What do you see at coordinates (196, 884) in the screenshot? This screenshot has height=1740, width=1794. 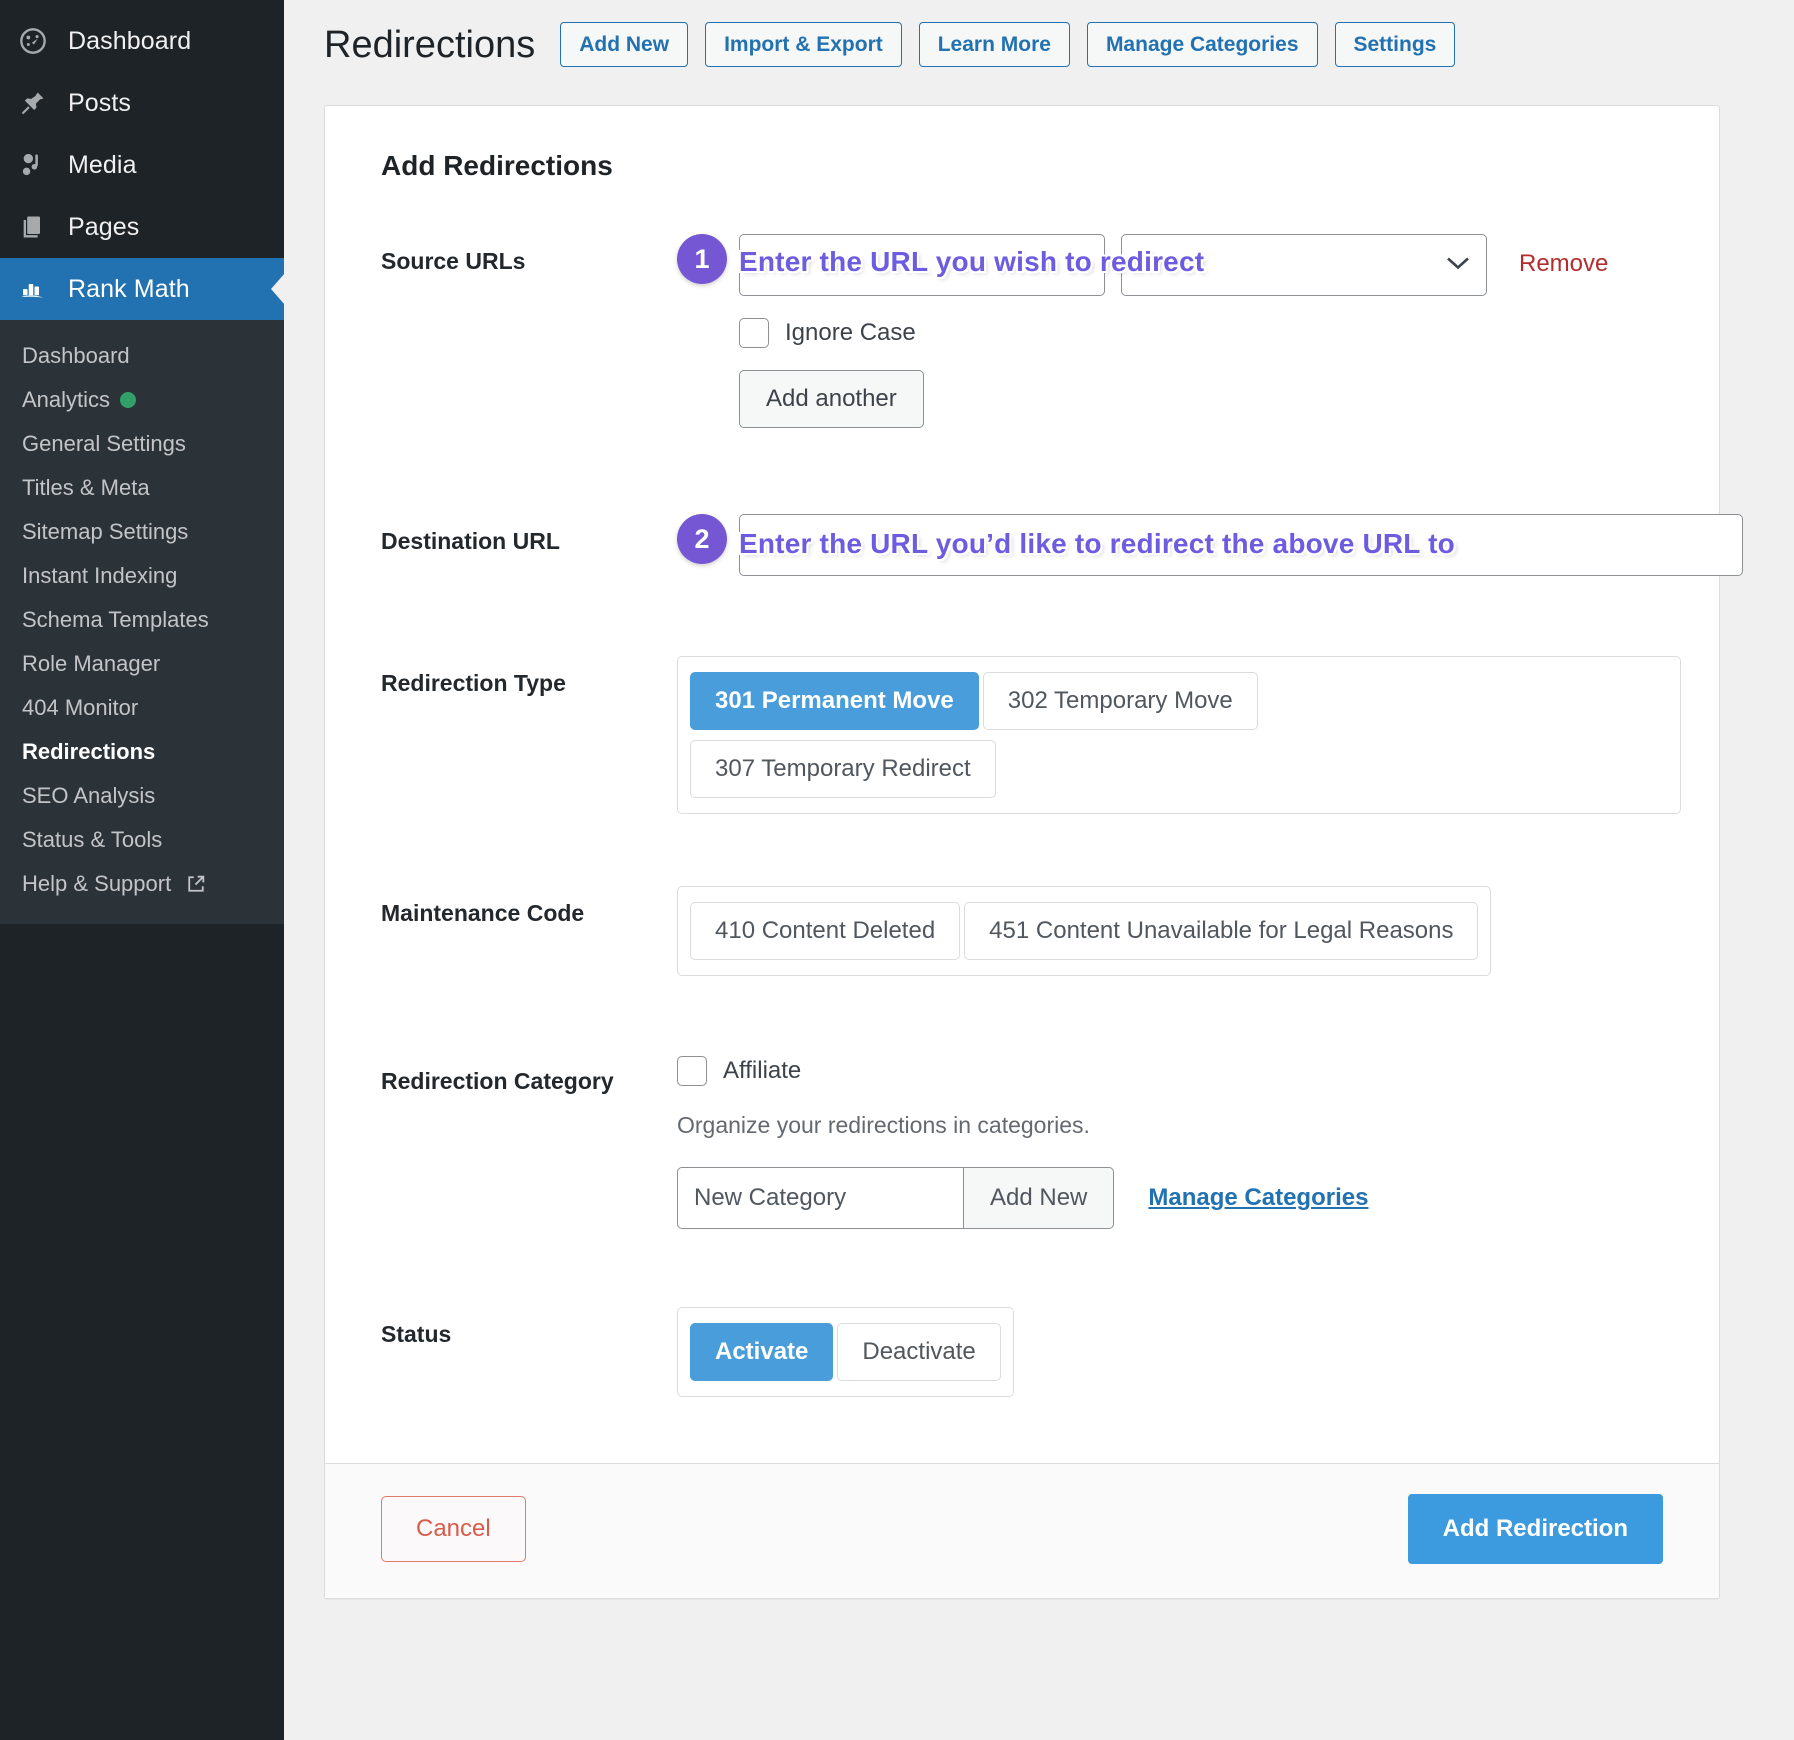 I see `external-link-icon` at bounding box center [196, 884].